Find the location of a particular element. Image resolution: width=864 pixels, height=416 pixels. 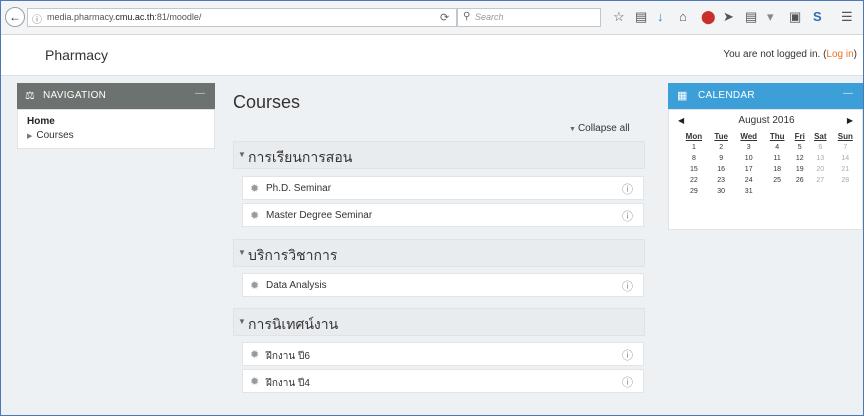

nav-item-home: Home is located at coordinates (41, 121).